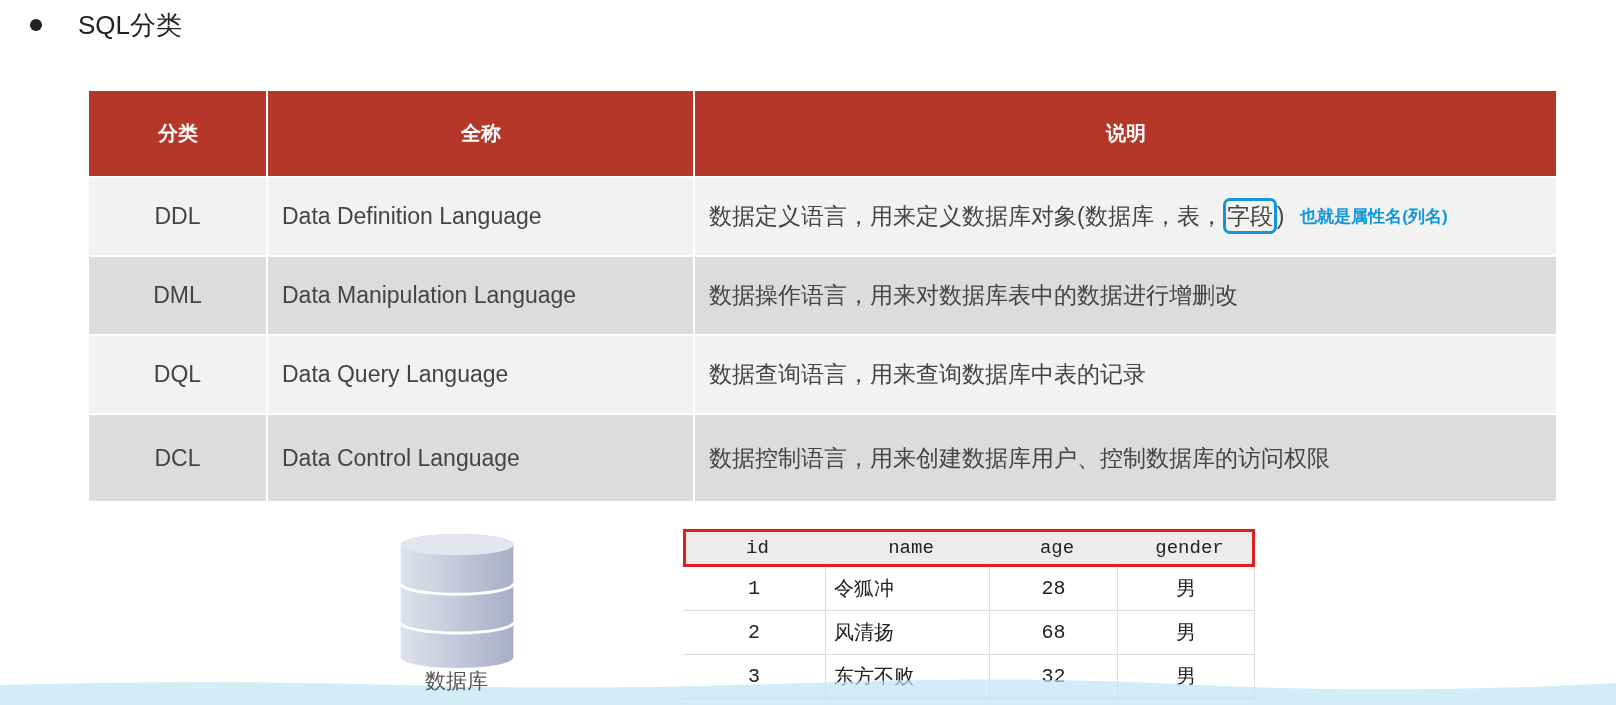 This screenshot has height=705, width=1616. I want to click on table-header-cell: 分类, so click(178, 133).